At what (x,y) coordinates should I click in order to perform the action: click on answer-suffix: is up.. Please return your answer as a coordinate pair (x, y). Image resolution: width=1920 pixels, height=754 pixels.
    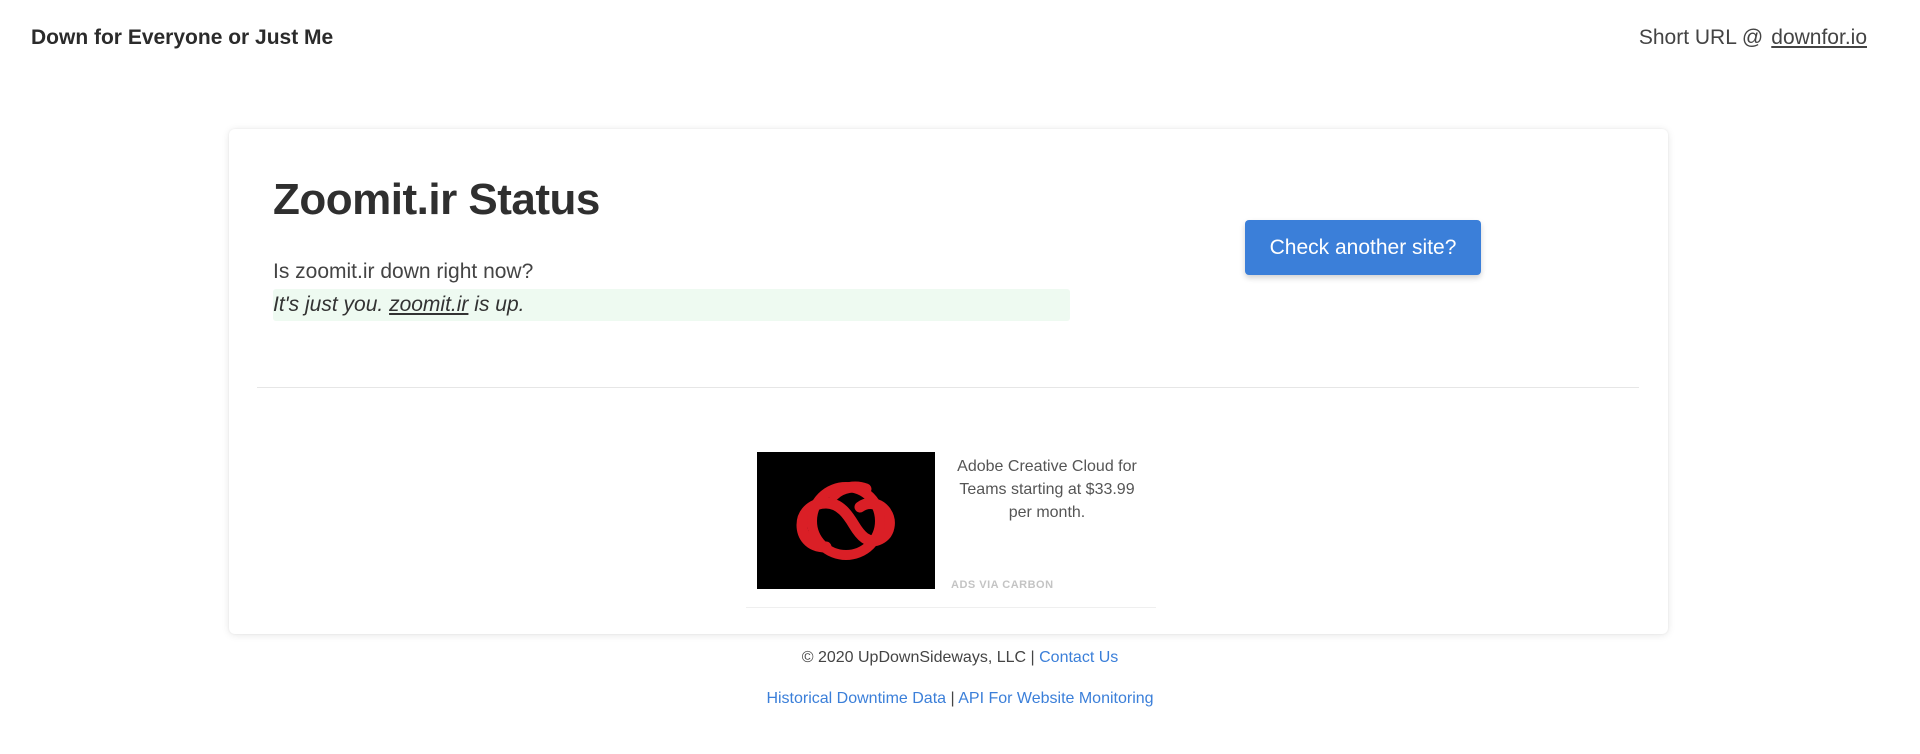
    Looking at the image, I should click on (499, 304).